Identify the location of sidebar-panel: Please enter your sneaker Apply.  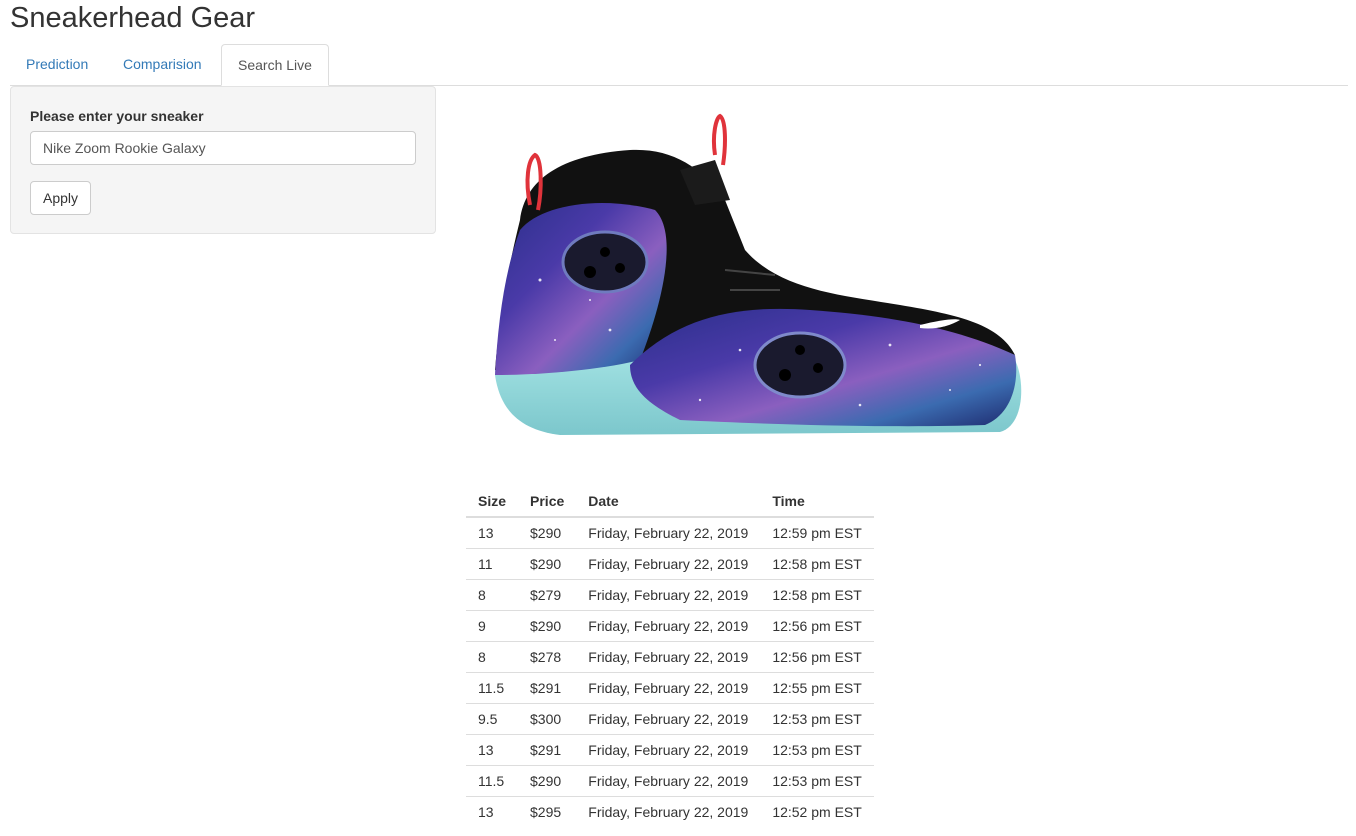
(223, 160).